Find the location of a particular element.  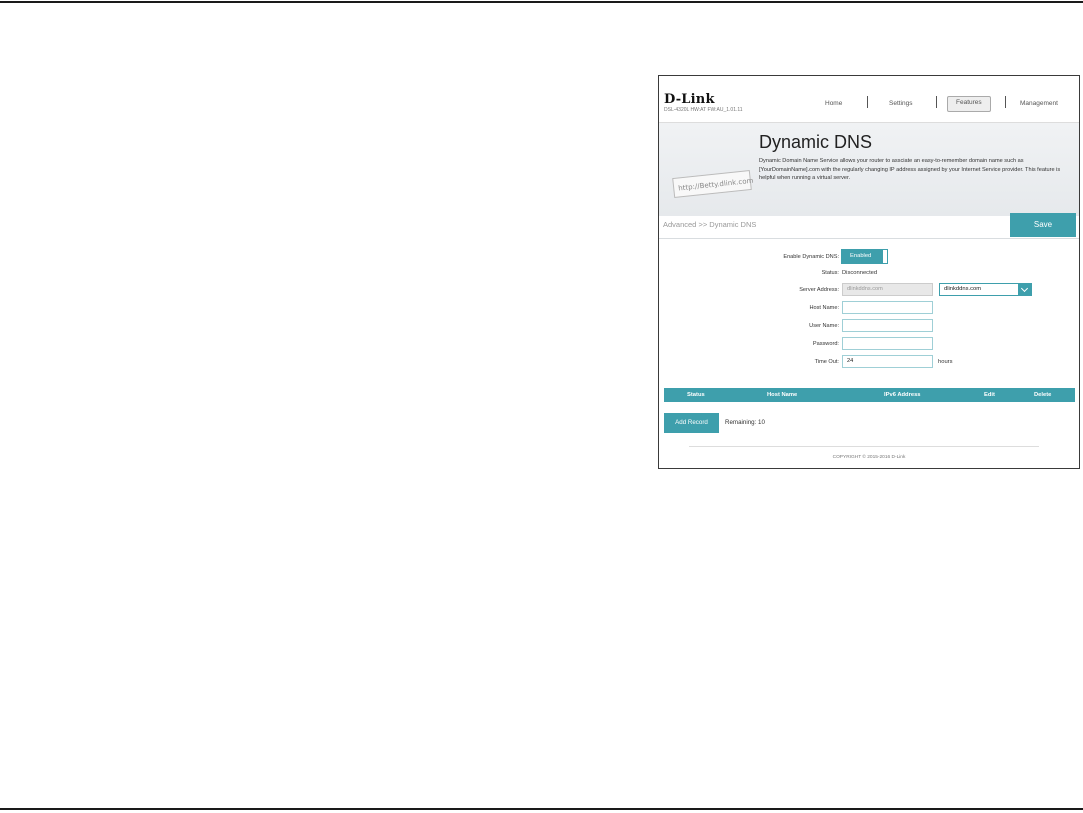

model-info: DSL-4320L HW:AT FW:AU_1.01.11 is located at coordinates (703, 110).